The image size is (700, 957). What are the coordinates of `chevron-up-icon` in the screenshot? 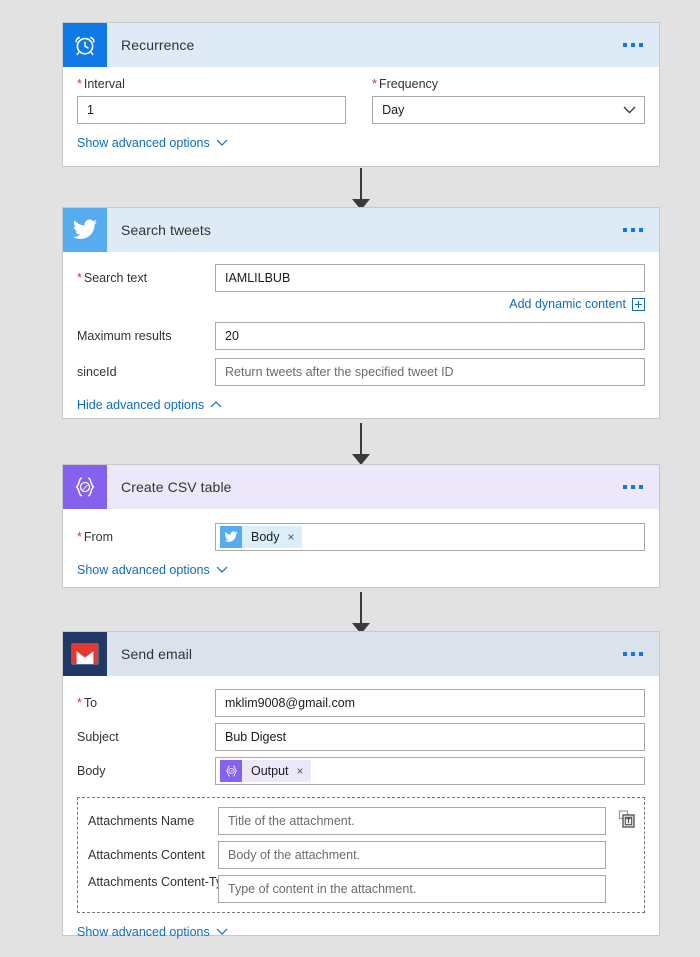 It's located at (216, 404).